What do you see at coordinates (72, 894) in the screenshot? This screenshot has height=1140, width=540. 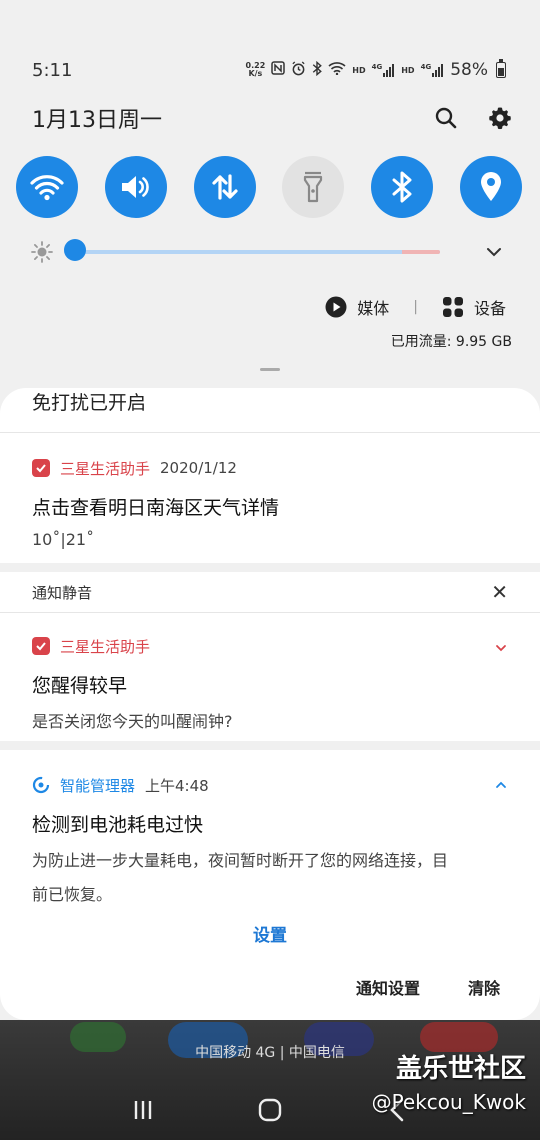 I see `notification-text-line-2: 前已恢复。` at bounding box center [72, 894].